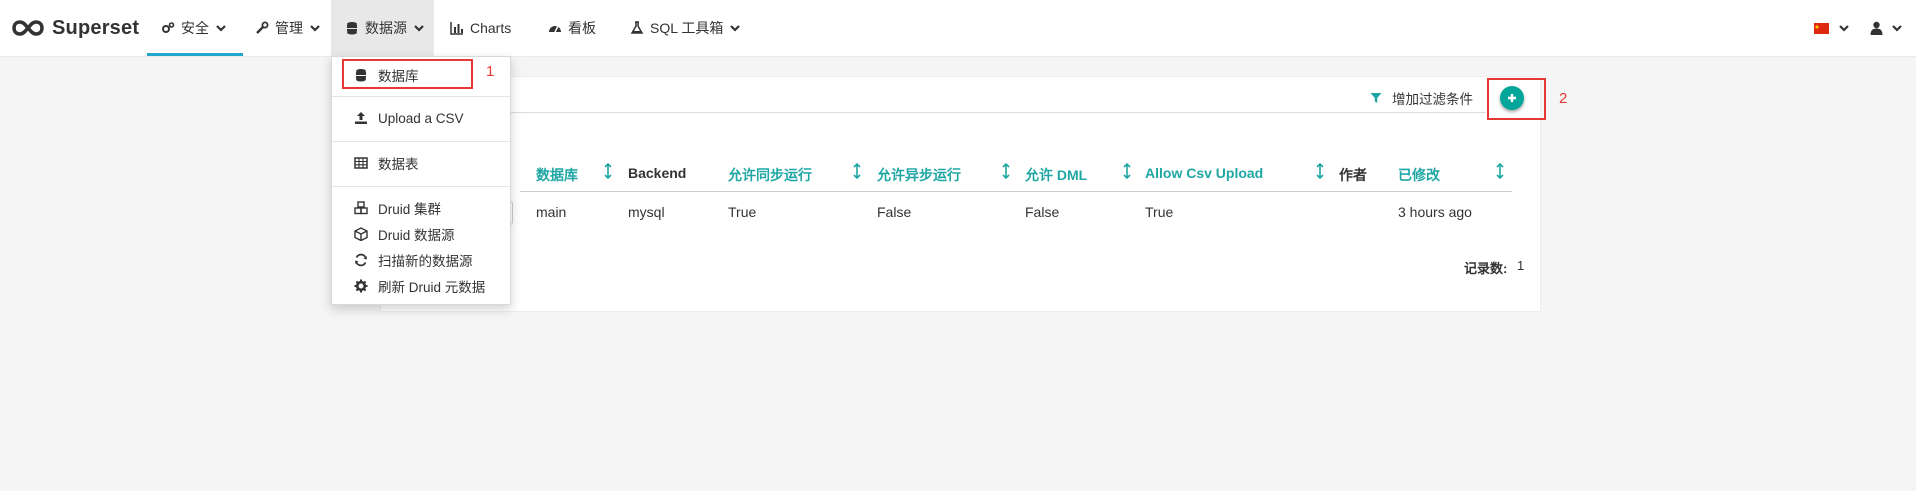 The height and width of the screenshot is (491, 1916). Describe the element at coordinates (770, 175) in the screenshot. I see `col-header-allow-run-sync: 允许同步运行` at that location.